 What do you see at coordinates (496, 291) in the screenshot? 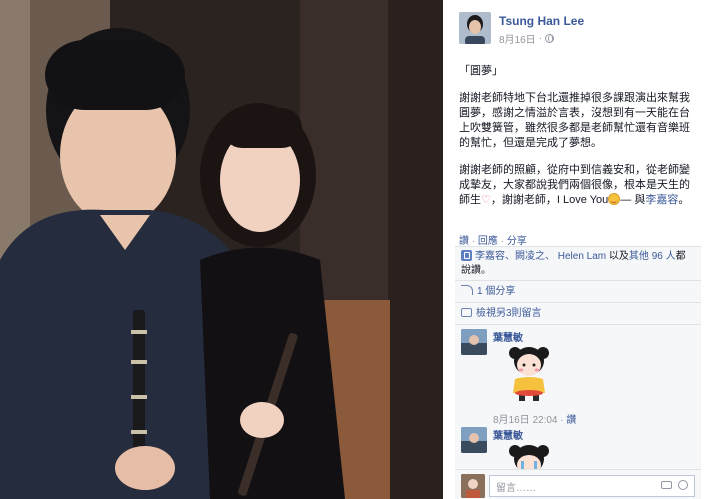
I see `shares-count-link: 1 個分享` at bounding box center [496, 291].